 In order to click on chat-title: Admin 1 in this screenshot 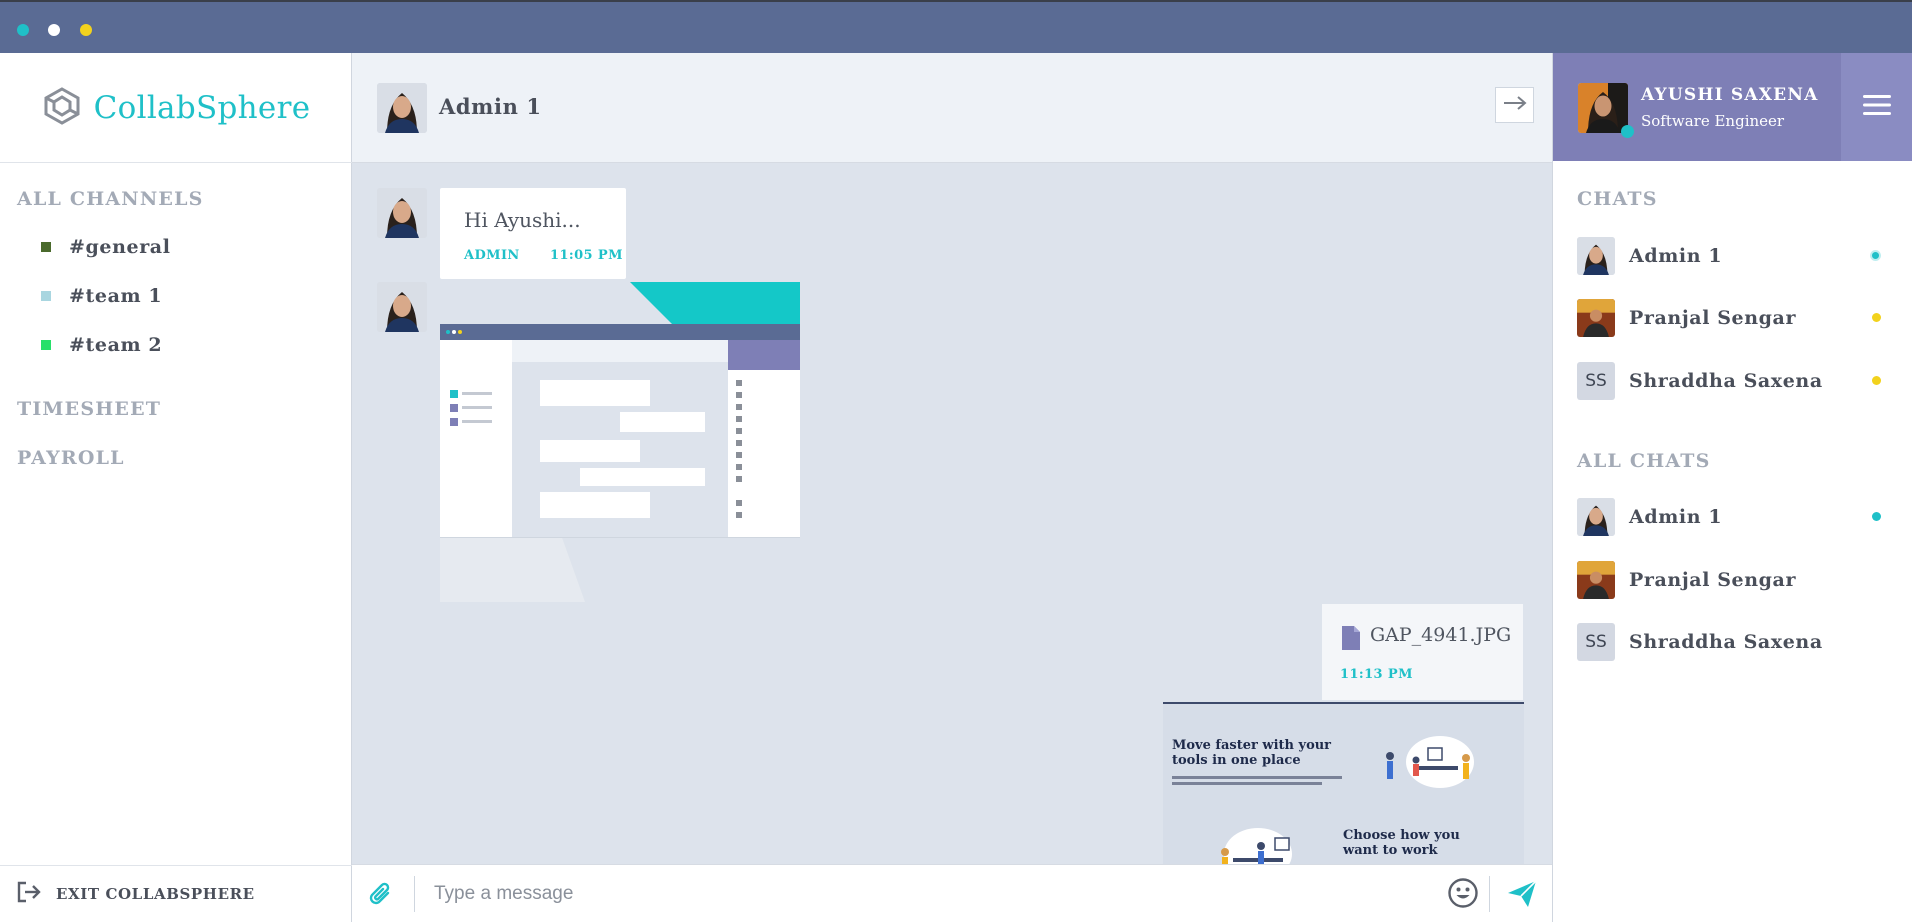, I will do `click(490, 106)`.